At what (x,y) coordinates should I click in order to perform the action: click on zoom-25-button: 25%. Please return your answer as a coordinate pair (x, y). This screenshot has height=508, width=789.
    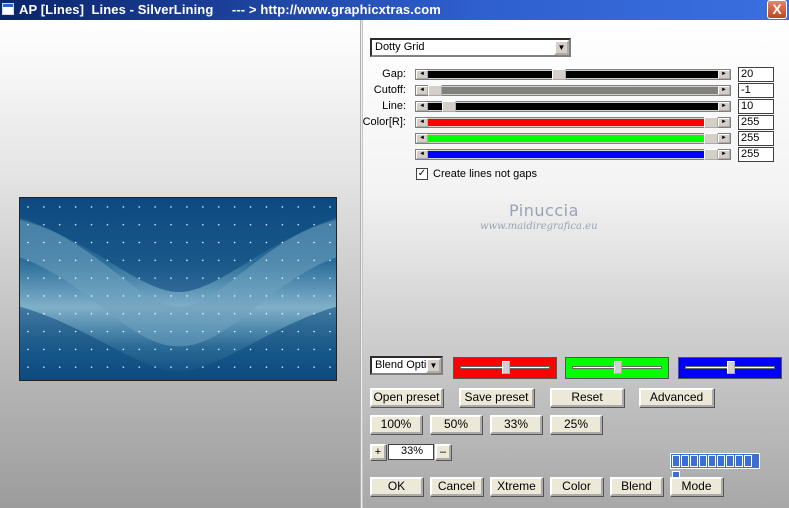
    Looking at the image, I should click on (576, 424).